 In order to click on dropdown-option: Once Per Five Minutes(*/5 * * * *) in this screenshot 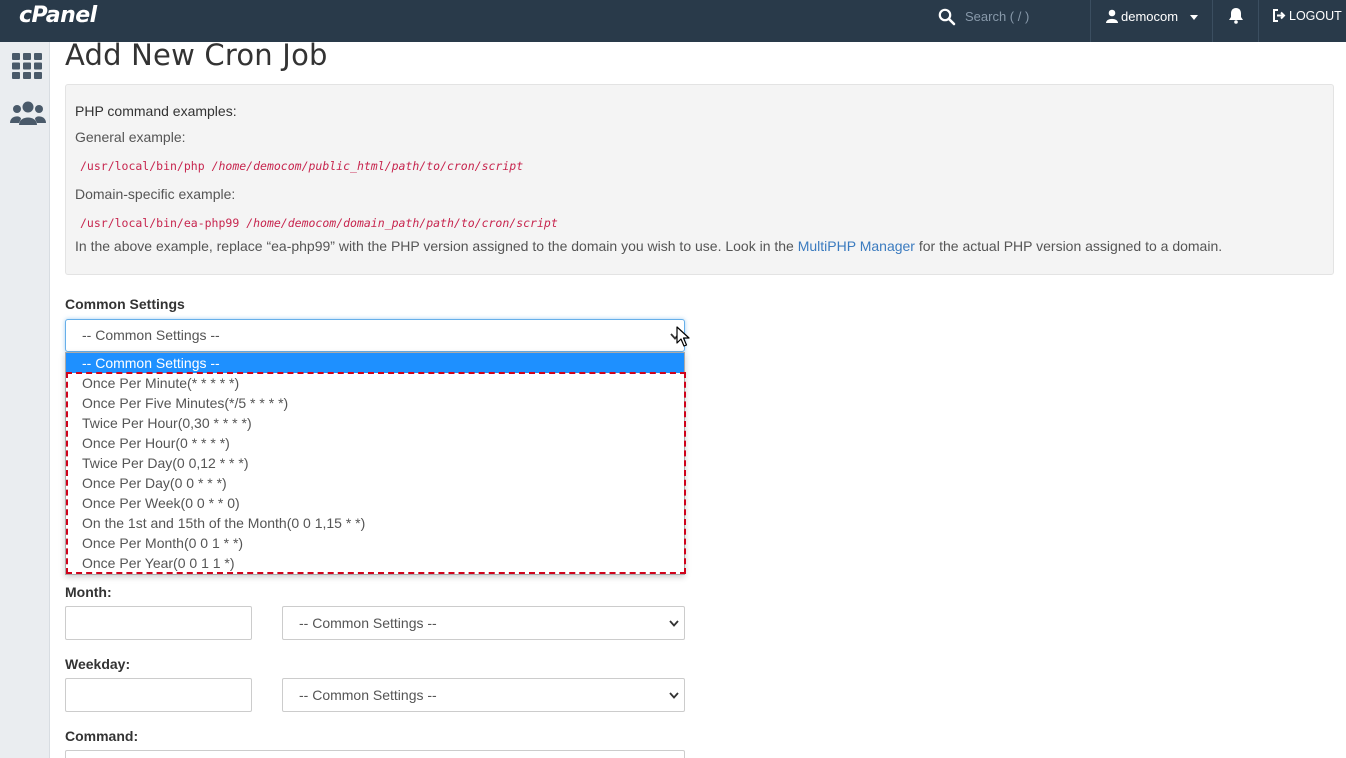, I will do `click(375, 403)`.